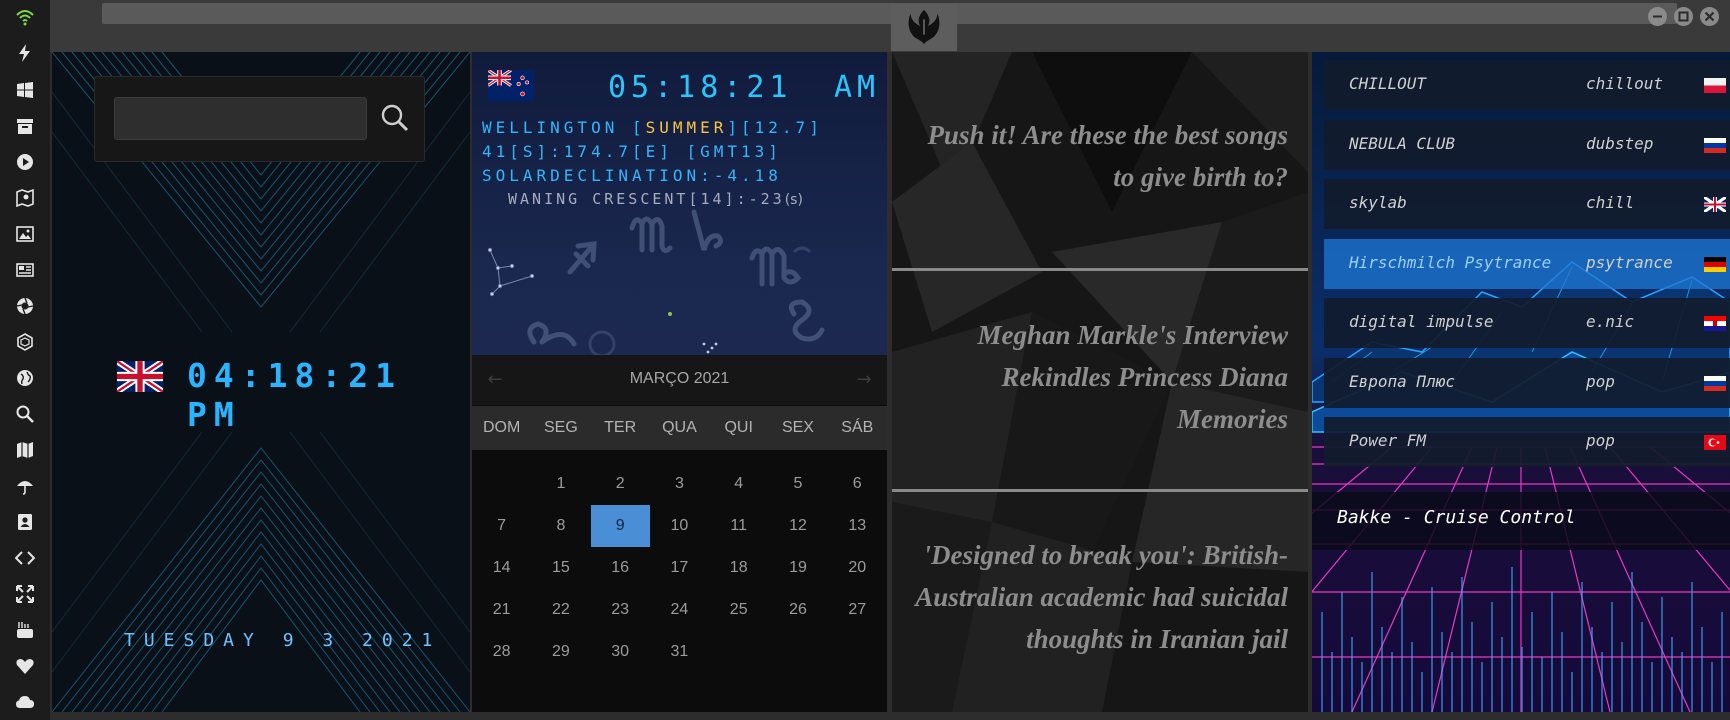  What do you see at coordinates (1388, 83) in the screenshot?
I see `radio-station-name: CHILLOUT` at bounding box center [1388, 83].